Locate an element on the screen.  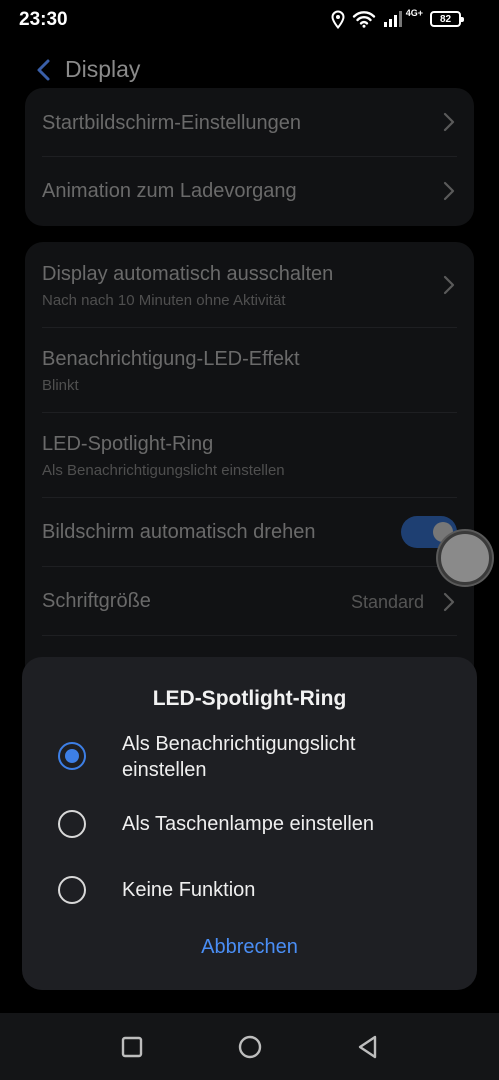
cancel-button: Abbrechen is located at coordinates (249, 947).